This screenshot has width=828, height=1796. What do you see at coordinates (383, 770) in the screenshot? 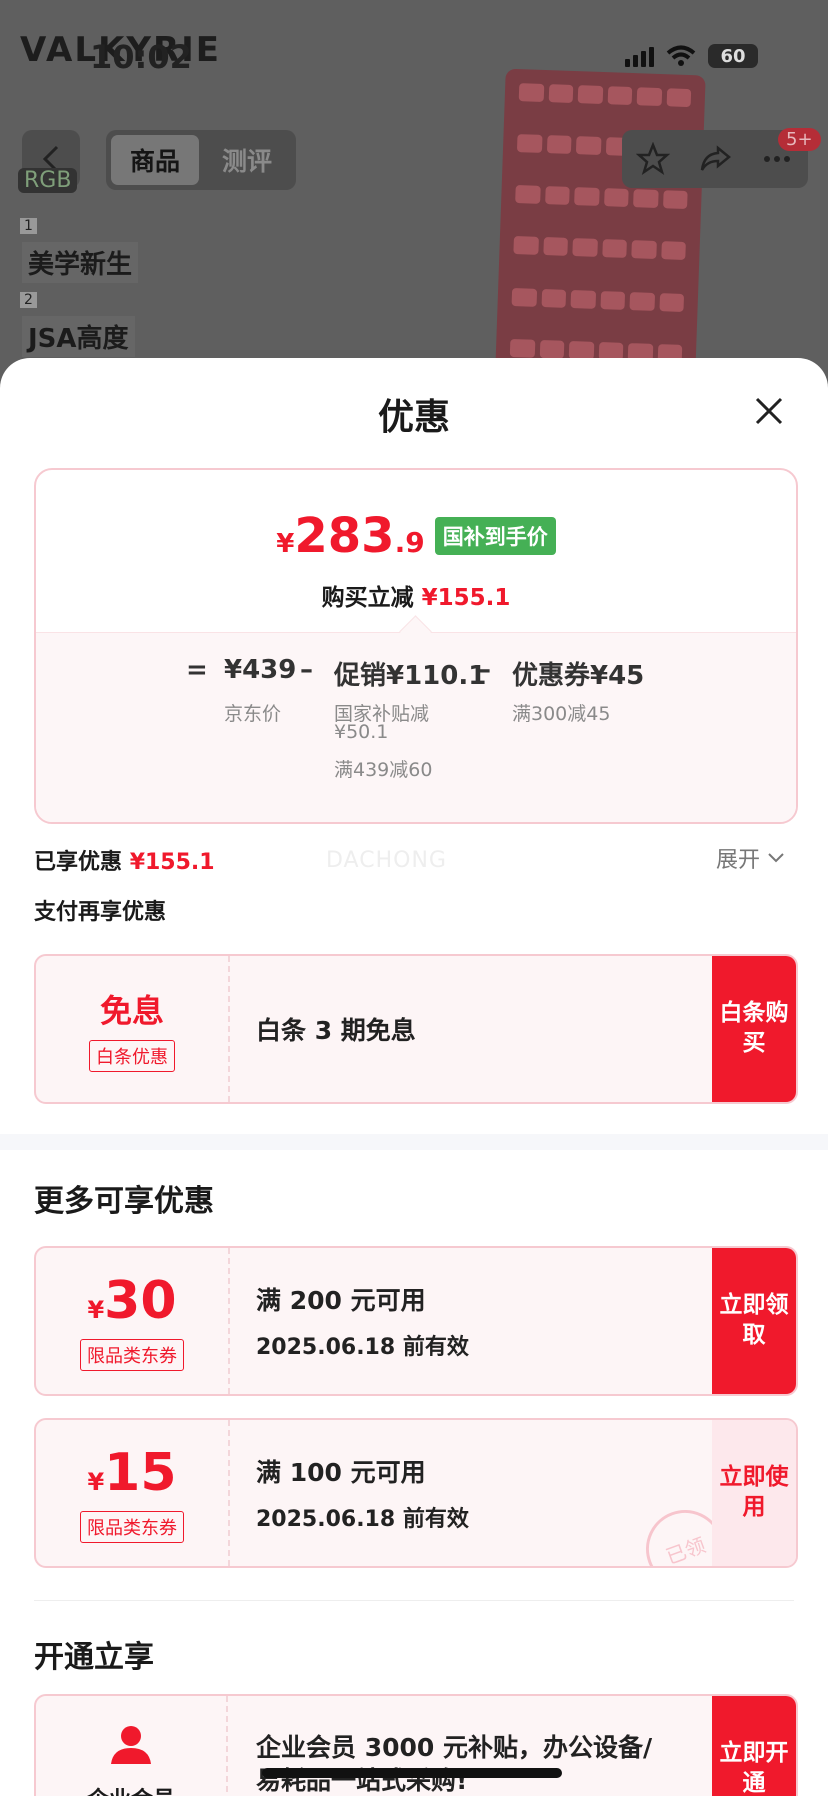
I see `promo-detail: 满439减60` at bounding box center [383, 770].